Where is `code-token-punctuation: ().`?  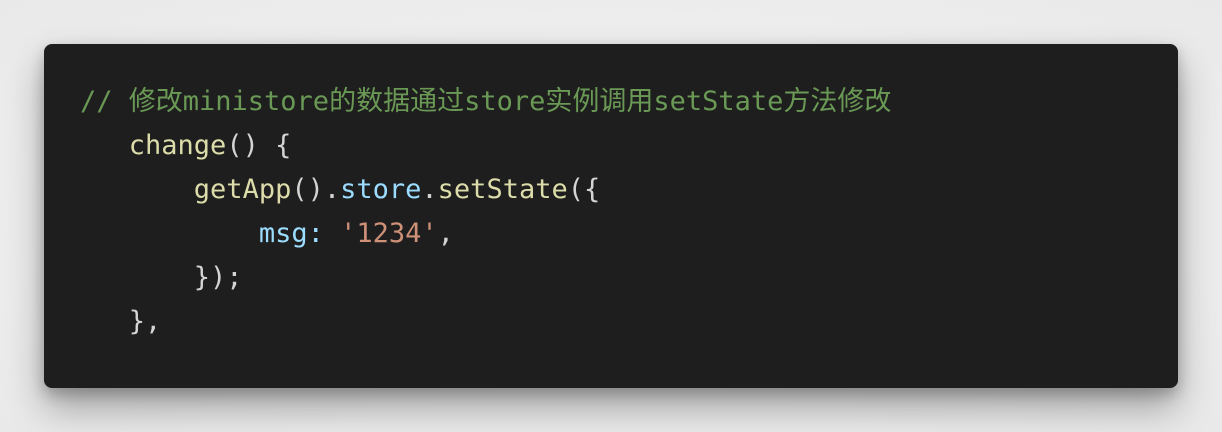
code-token-punctuation: (). is located at coordinates (316, 189).